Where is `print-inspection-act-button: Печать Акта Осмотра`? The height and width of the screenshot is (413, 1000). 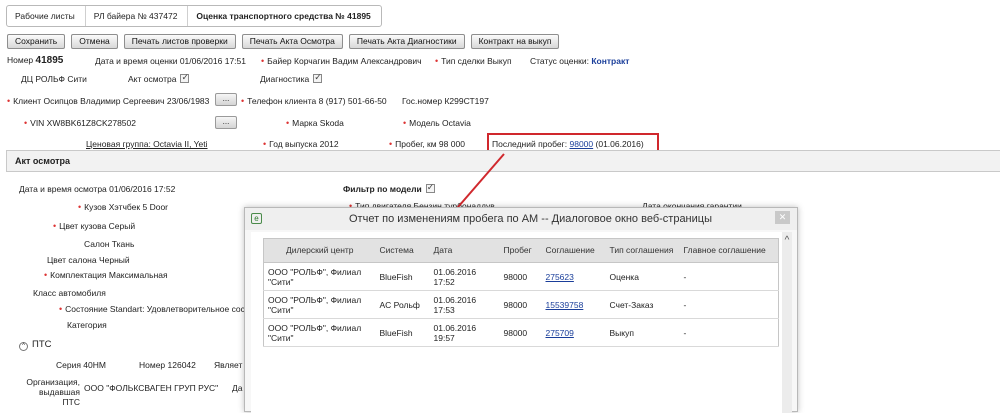
print-inspection-act-button: Печать Акта Осмотра is located at coordinates (292, 41).